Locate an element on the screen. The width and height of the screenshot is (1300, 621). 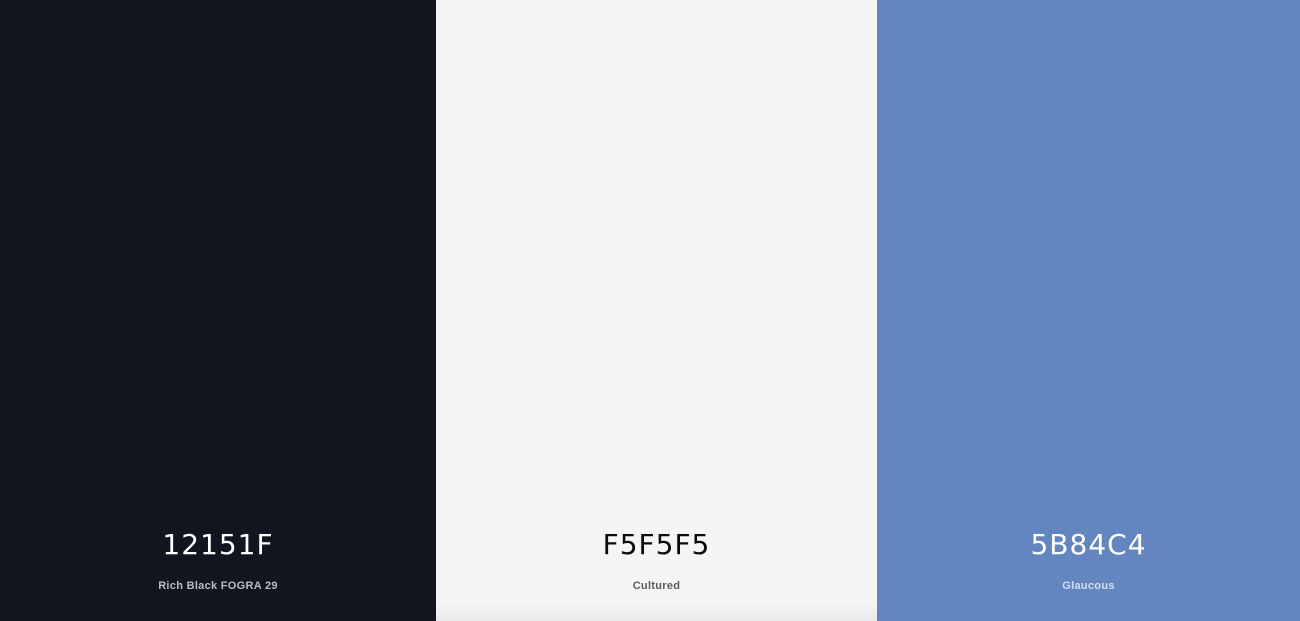
hex-code: 12151F is located at coordinates (217, 545).